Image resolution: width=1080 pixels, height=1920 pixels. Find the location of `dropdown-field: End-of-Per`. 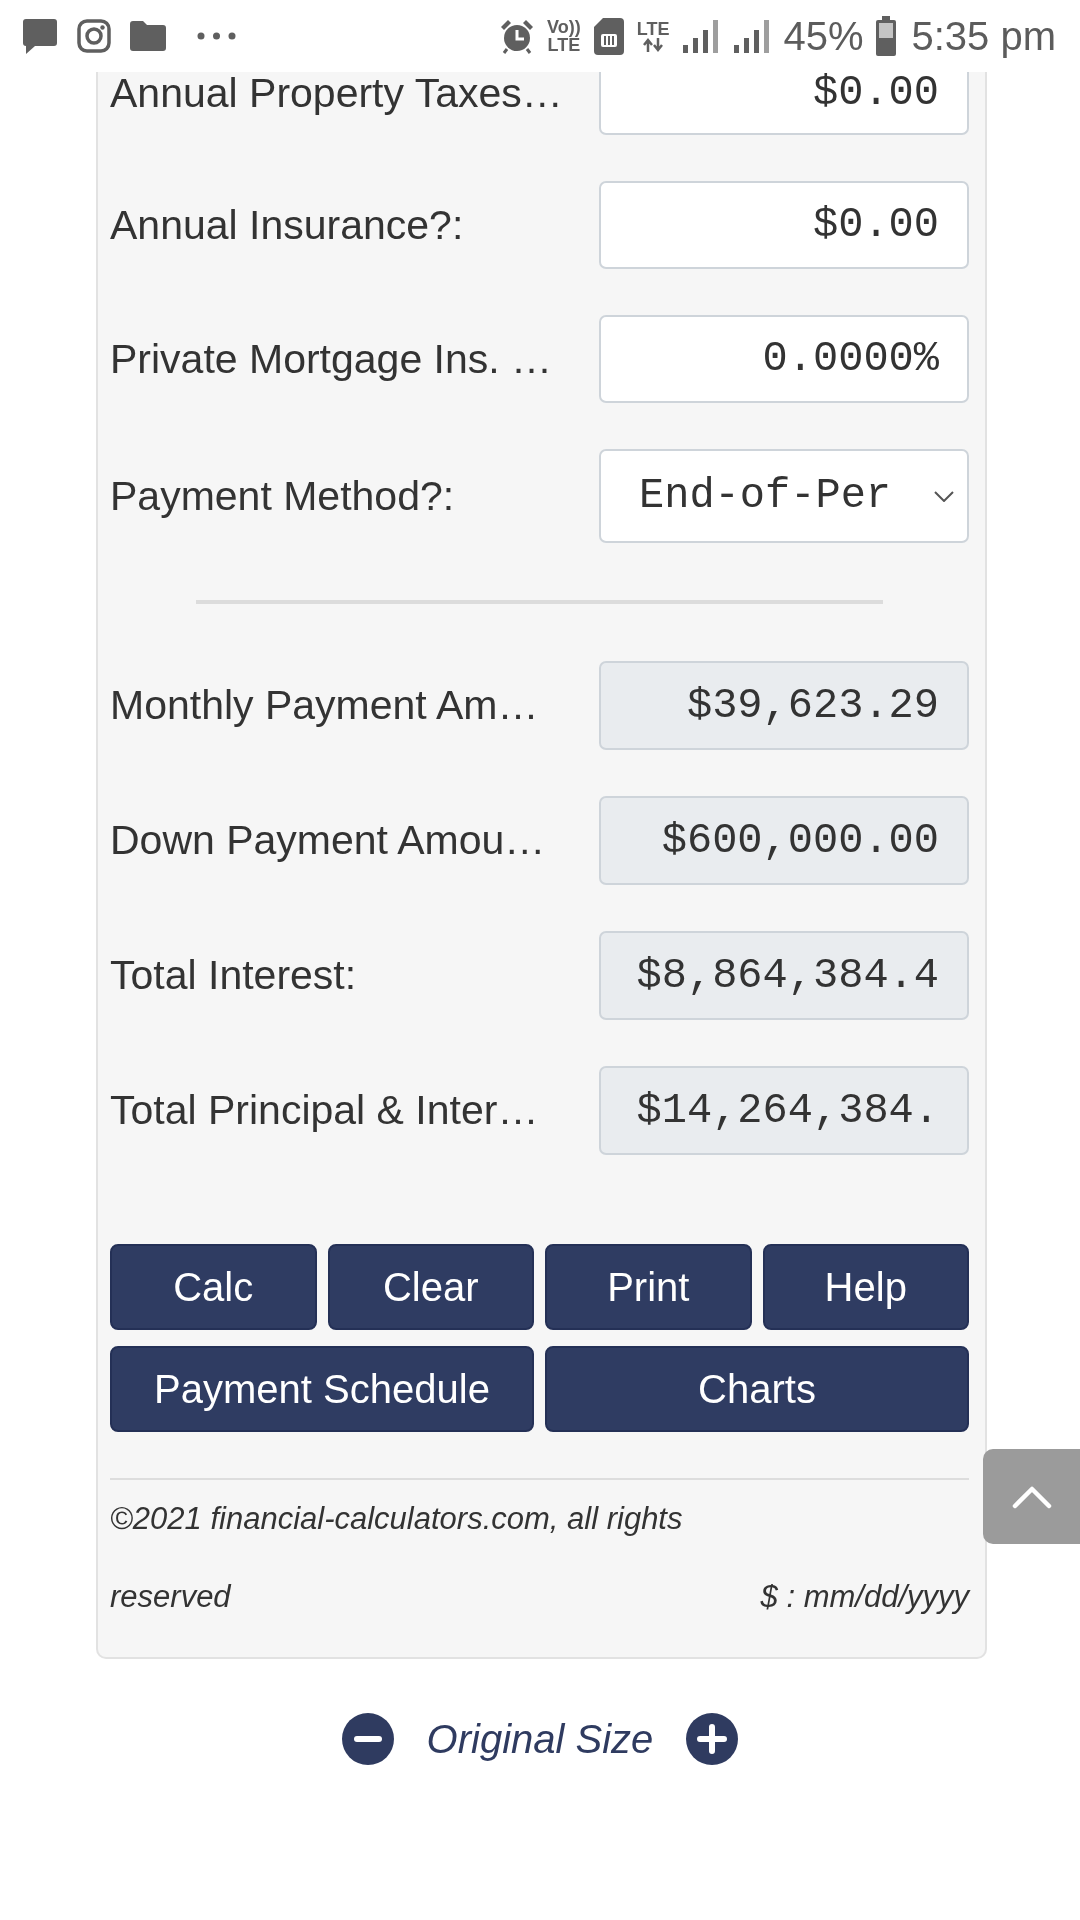

dropdown-field: End-of-Per is located at coordinates (784, 496).